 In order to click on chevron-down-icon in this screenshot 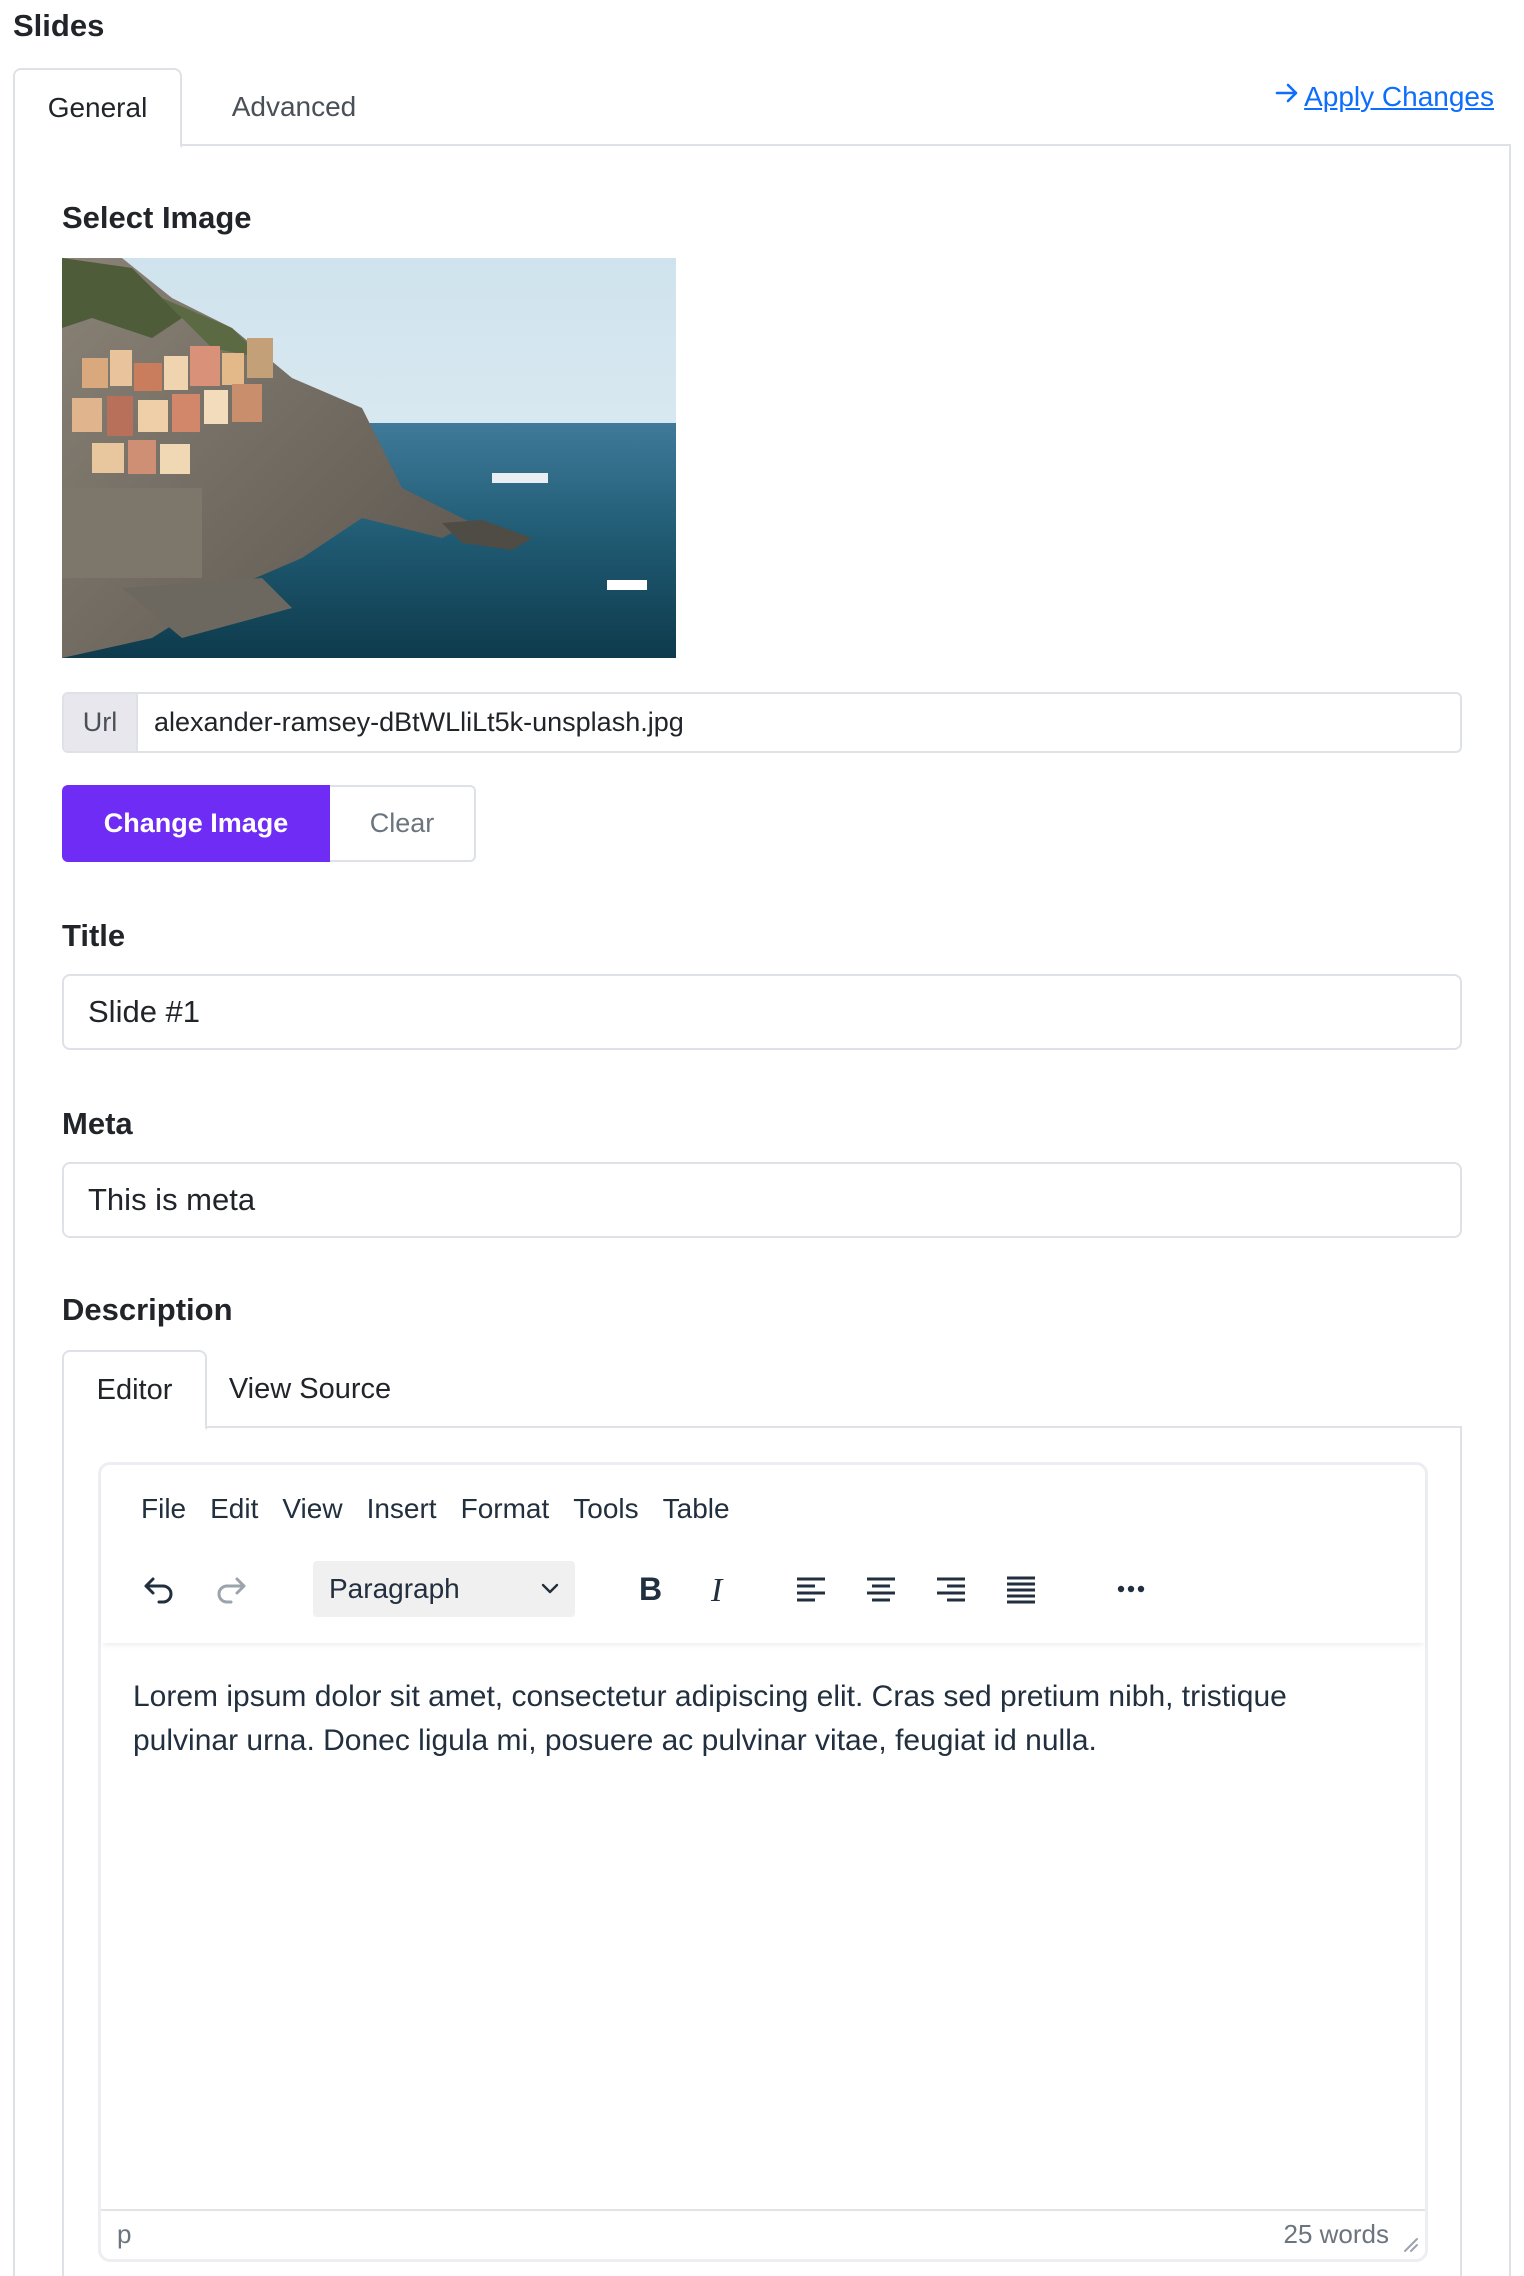, I will do `click(550, 1591)`.